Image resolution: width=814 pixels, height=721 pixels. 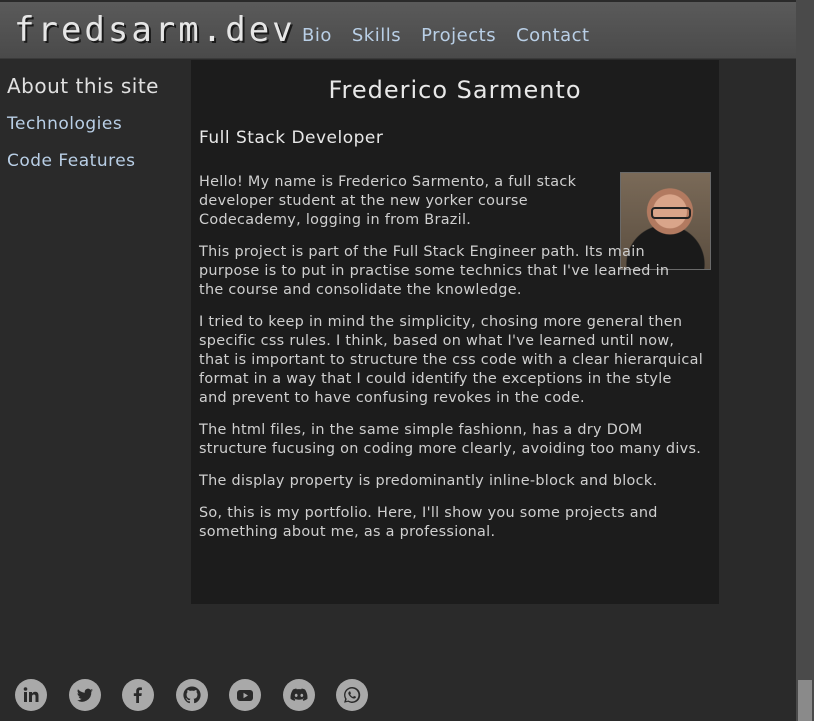 What do you see at coordinates (805, 700) in the screenshot?
I see `scrollbar-thumb` at bounding box center [805, 700].